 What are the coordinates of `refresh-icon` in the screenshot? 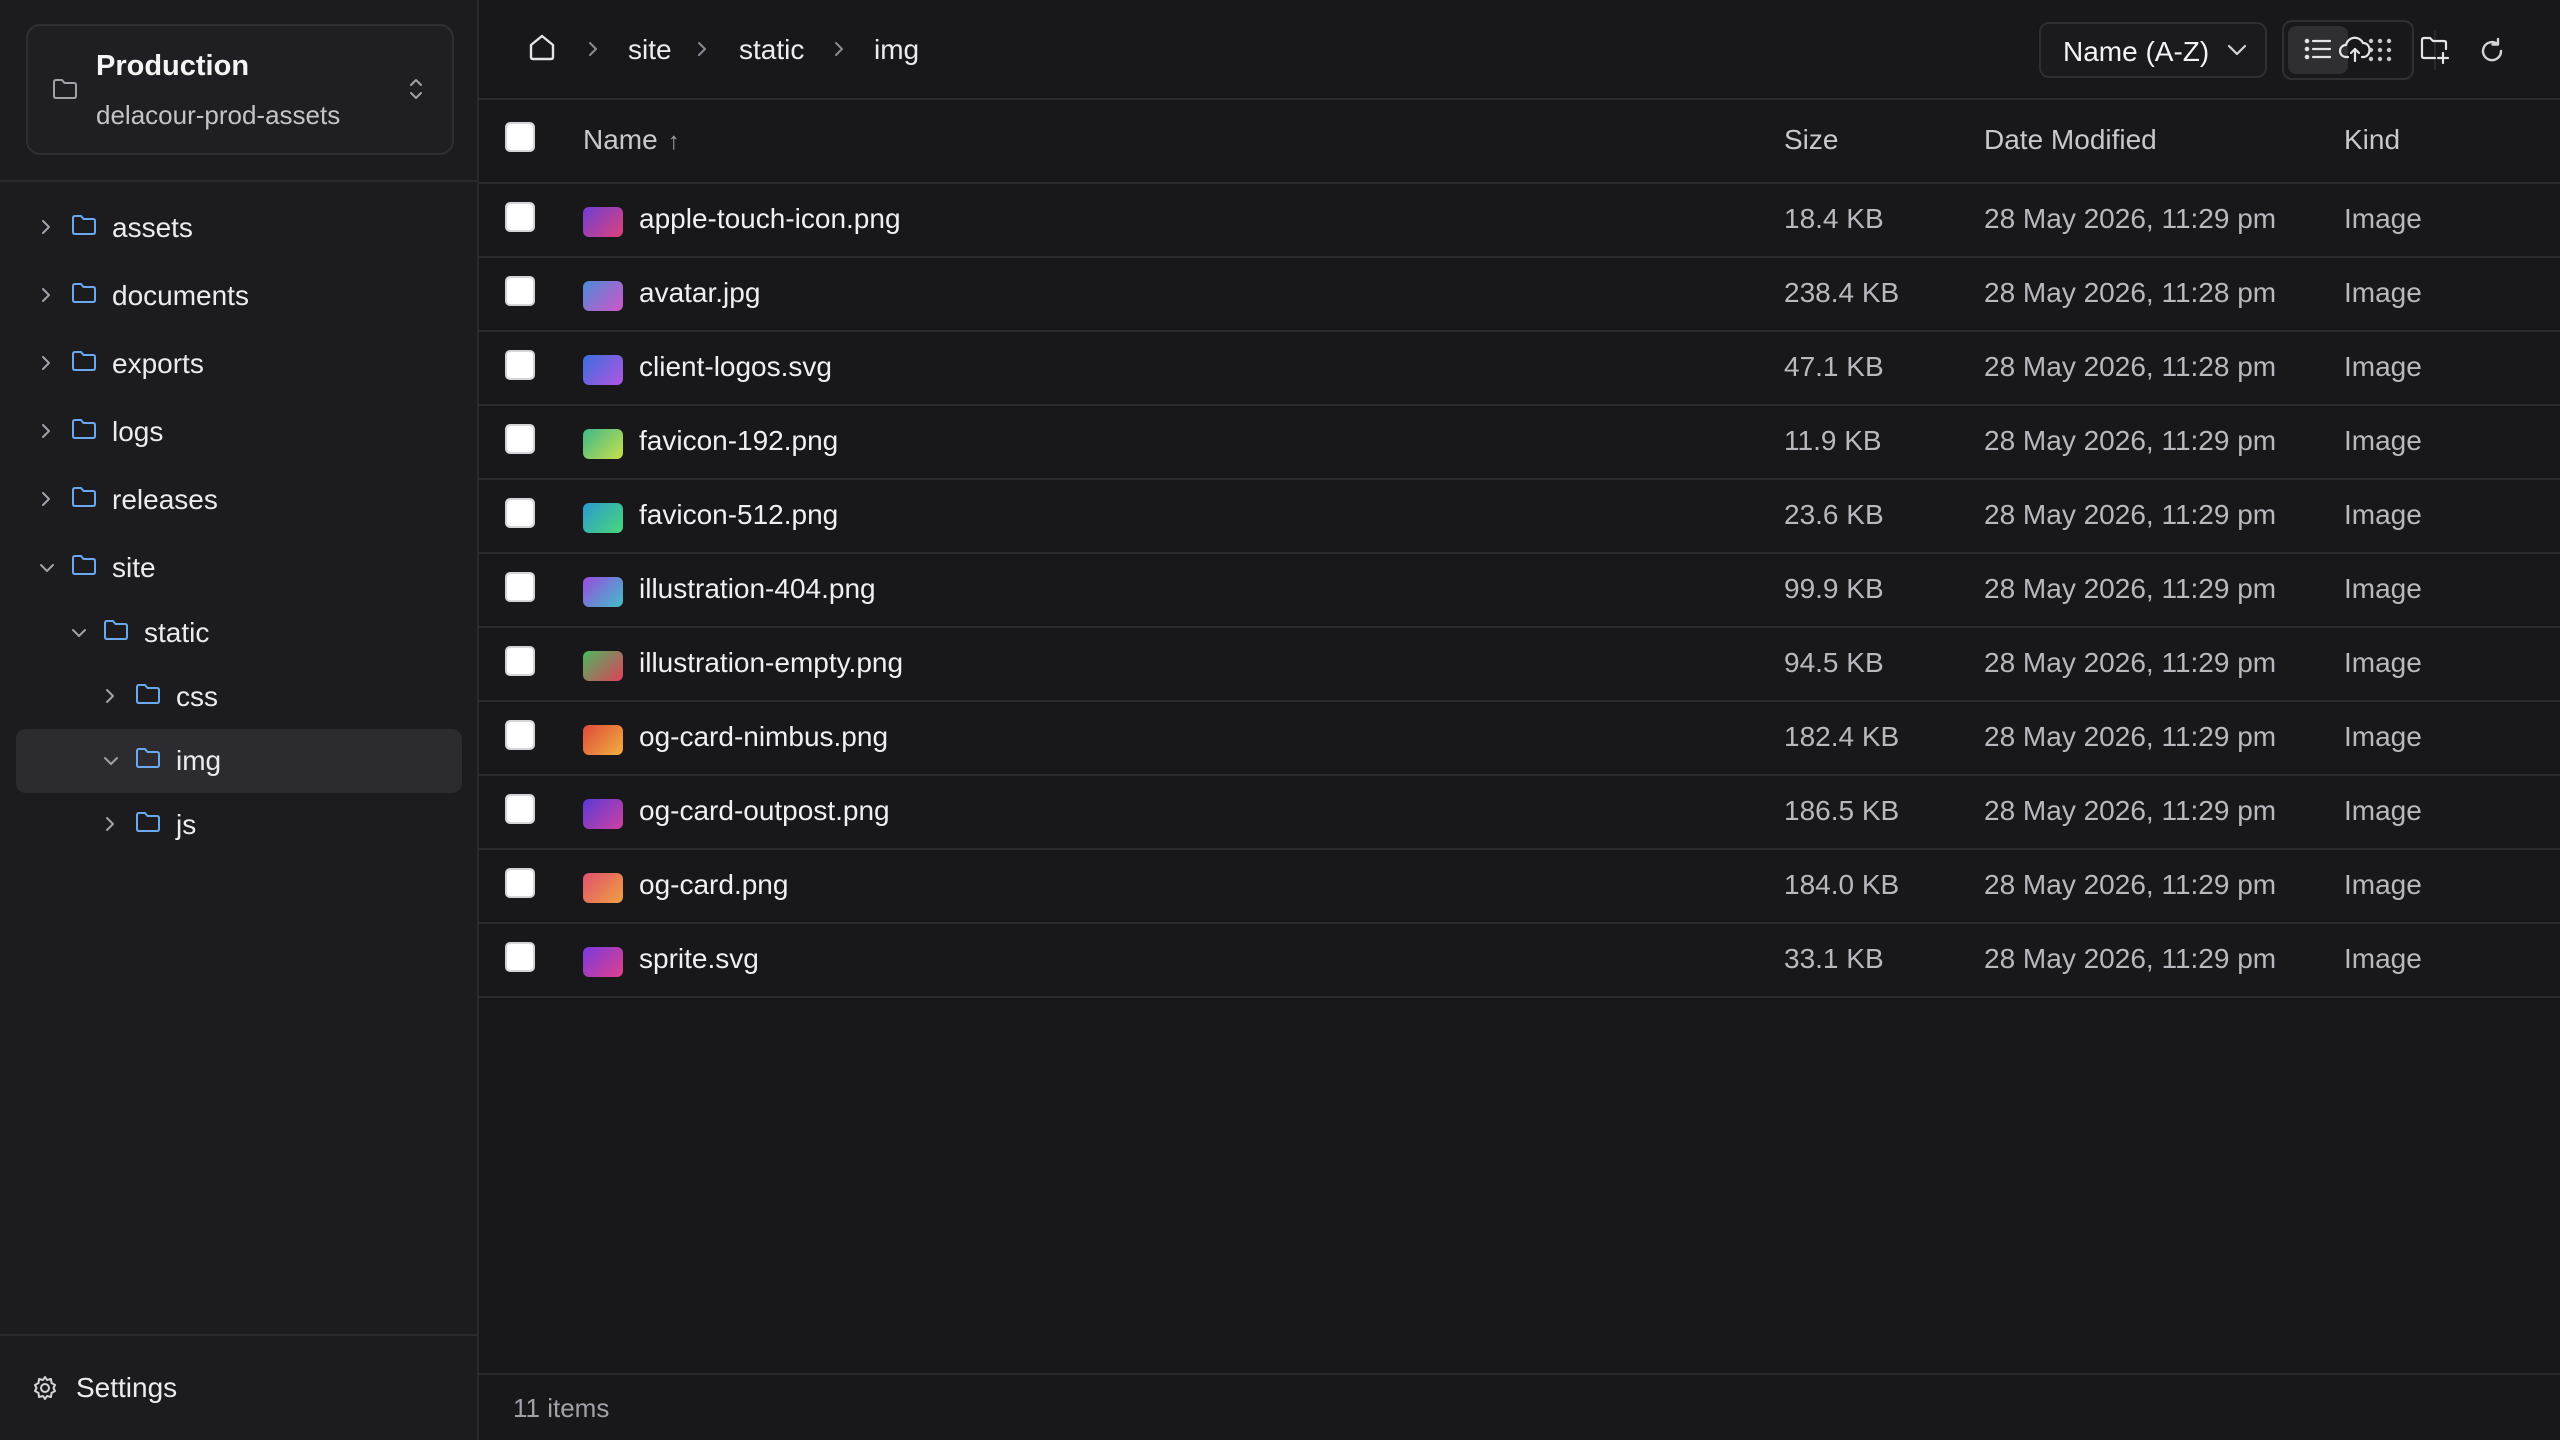 It's located at (2493, 51).